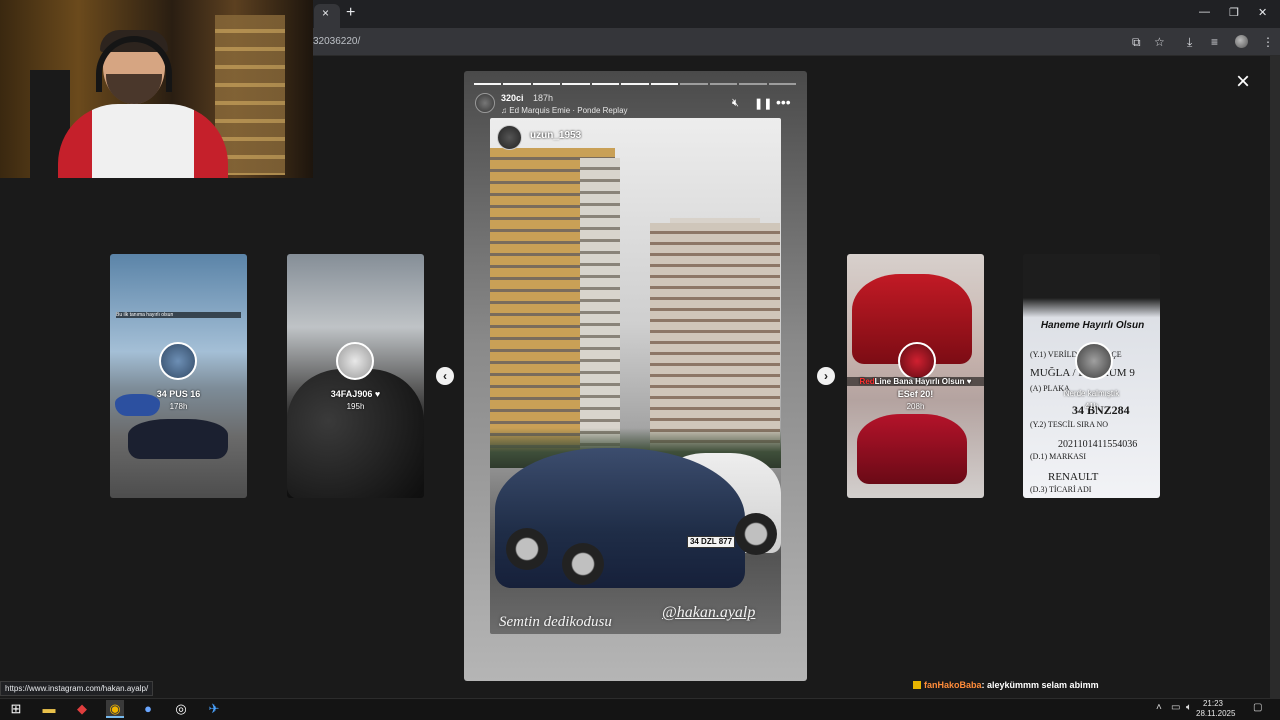  Describe the element at coordinates (715, 340) in the screenshot. I see `apartment-tower` at that location.